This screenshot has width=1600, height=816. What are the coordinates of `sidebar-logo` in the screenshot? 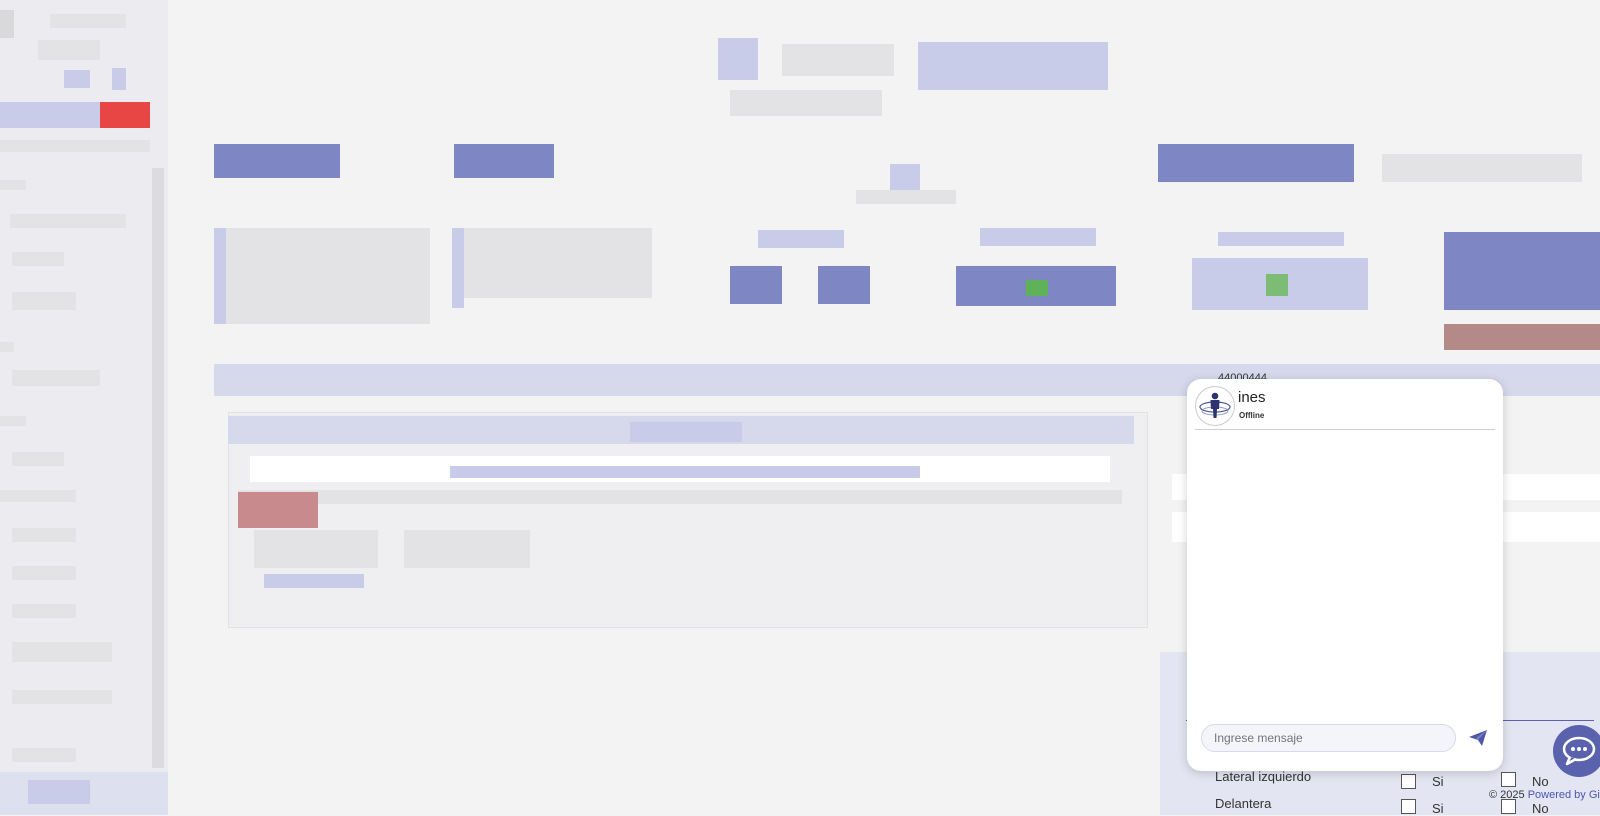 It's located at (7, 24).